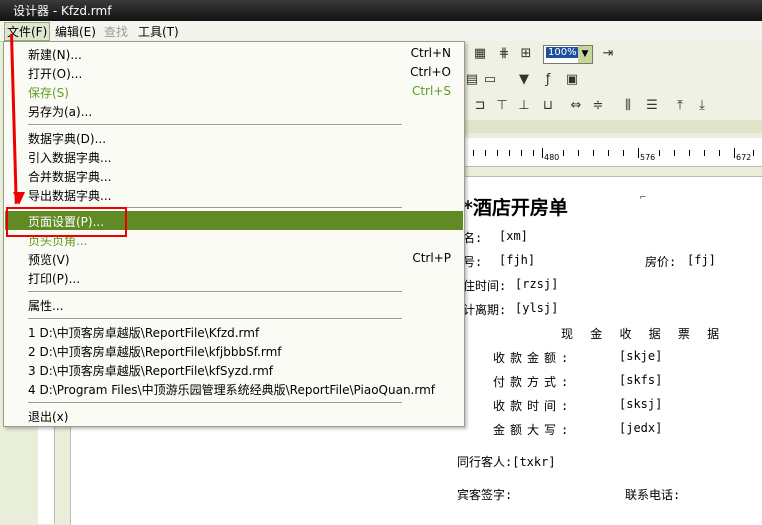 The width and height of the screenshot is (762, 525). What do you see at coordinates (640, 356) in the screenshot?
I see `field-amount: [skje]` at bounding box center [640, 356].